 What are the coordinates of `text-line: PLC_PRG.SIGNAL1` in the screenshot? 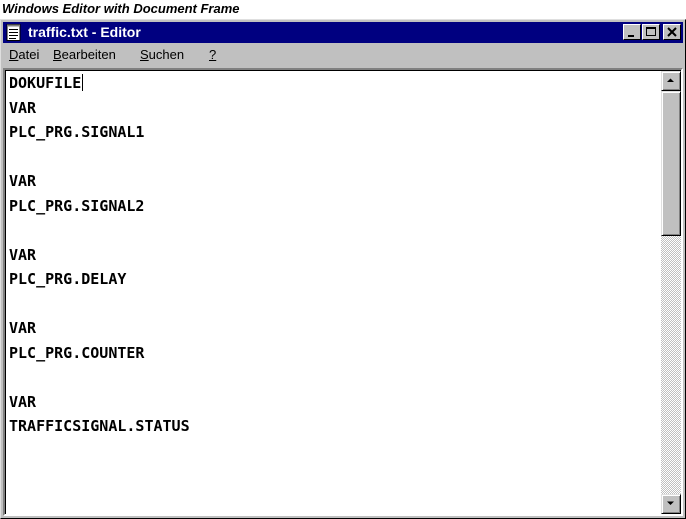 It's located at (99, 135).